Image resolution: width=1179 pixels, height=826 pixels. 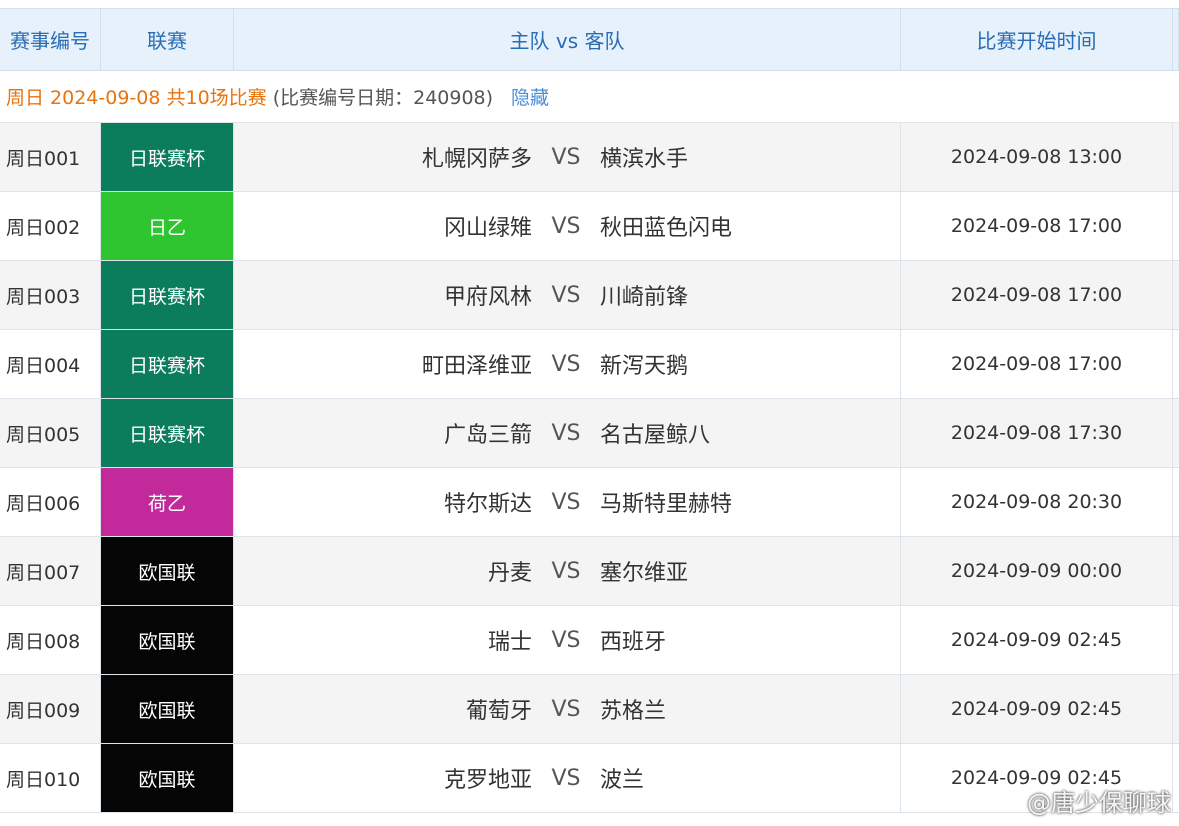 What do you see at coordinates (476, 366) in the screenshot?
I see `home-team: 町田泽维亚` at bounding box center [476, 366].